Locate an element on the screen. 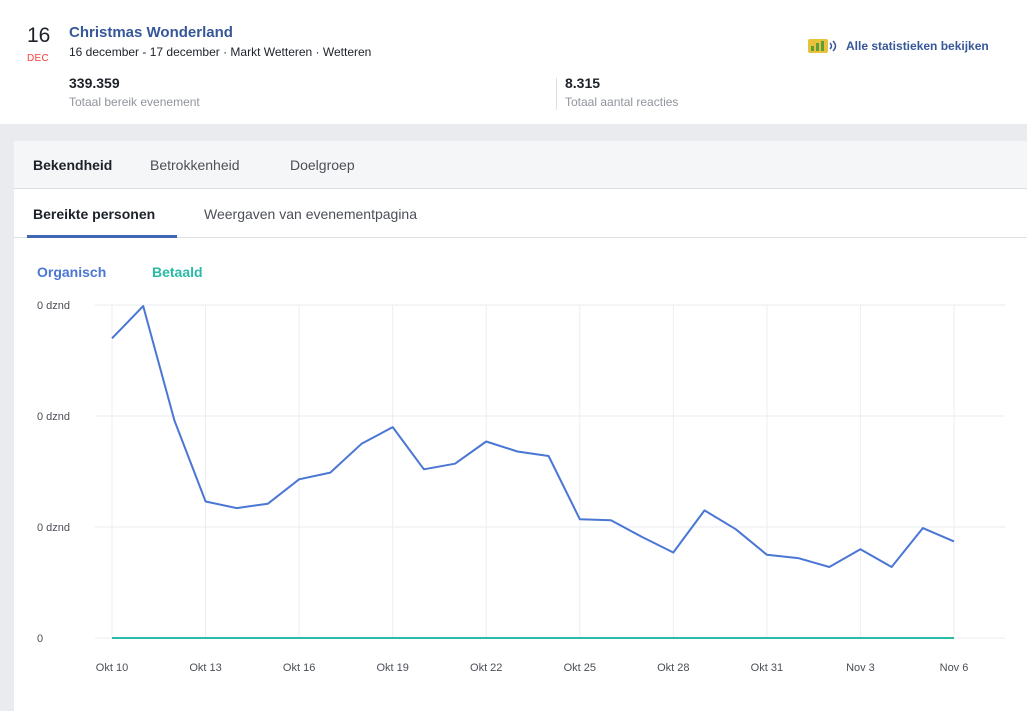 Image resolution: width=1027 pixels, height=711 pixels. x-tick-label: Okt 10 is located at coordinates (112, 668).